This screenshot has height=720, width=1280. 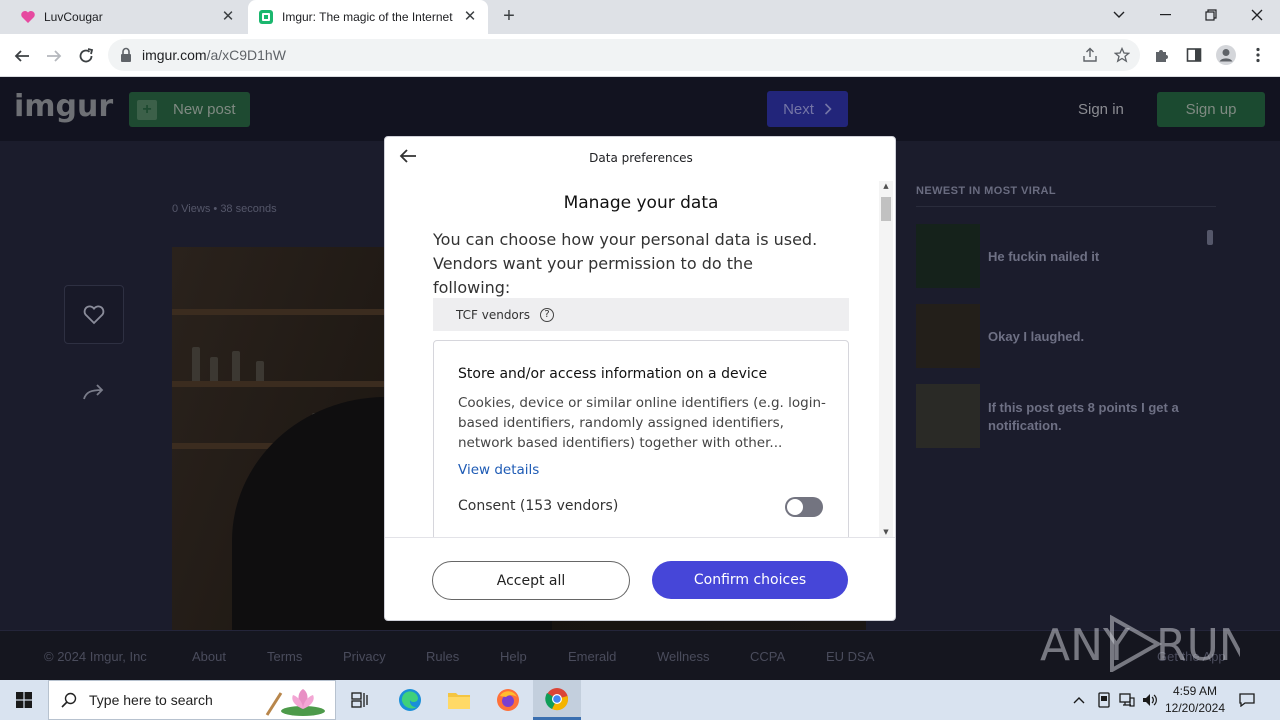 I want to click on network-icon, so click(x=1127, y=700).